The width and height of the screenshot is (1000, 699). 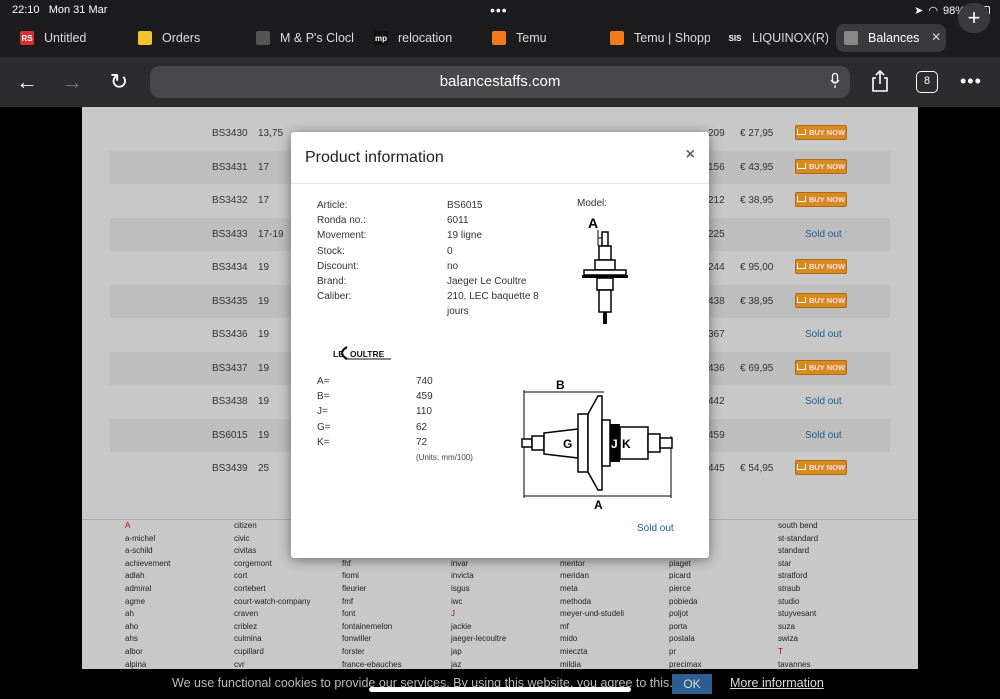 What do you see at coordinates (478, 639) in the screenshot?
I see `brand-link: jaeger-lecoultre` at bounding box center [478, 639].